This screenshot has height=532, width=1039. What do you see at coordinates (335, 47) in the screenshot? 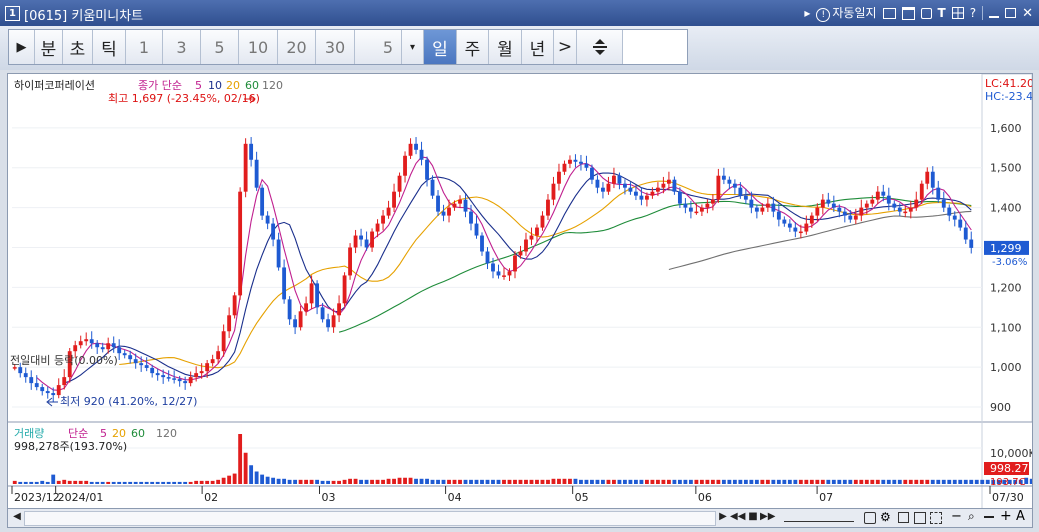
I see `interval-30-button: 30` at bounding box center [335, 47].